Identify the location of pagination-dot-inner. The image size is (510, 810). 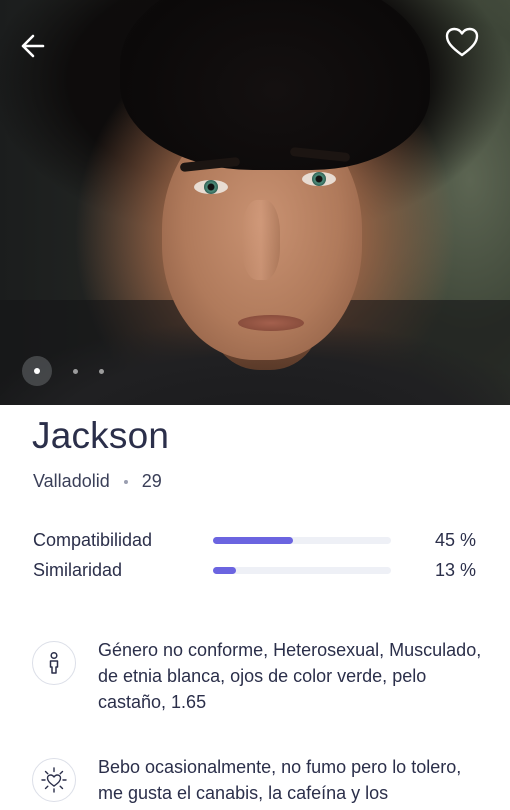
(37, 371).